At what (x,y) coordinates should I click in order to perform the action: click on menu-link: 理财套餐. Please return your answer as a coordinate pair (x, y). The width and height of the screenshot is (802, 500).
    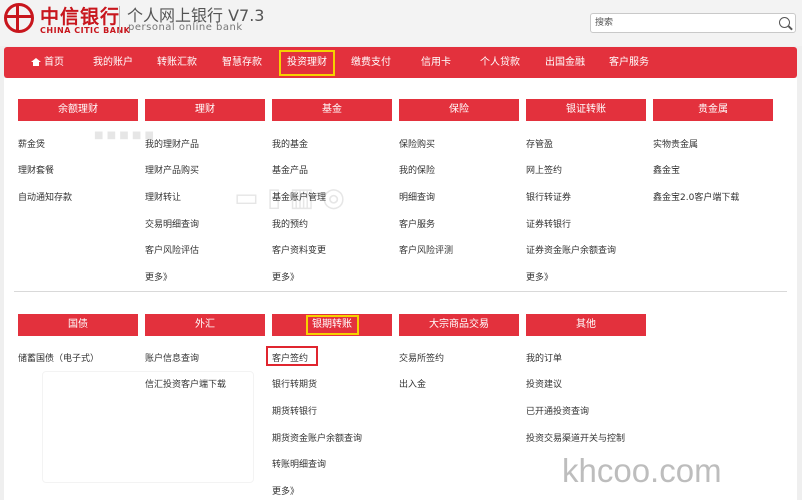
    Looking at the image, I should click on (36, 169).